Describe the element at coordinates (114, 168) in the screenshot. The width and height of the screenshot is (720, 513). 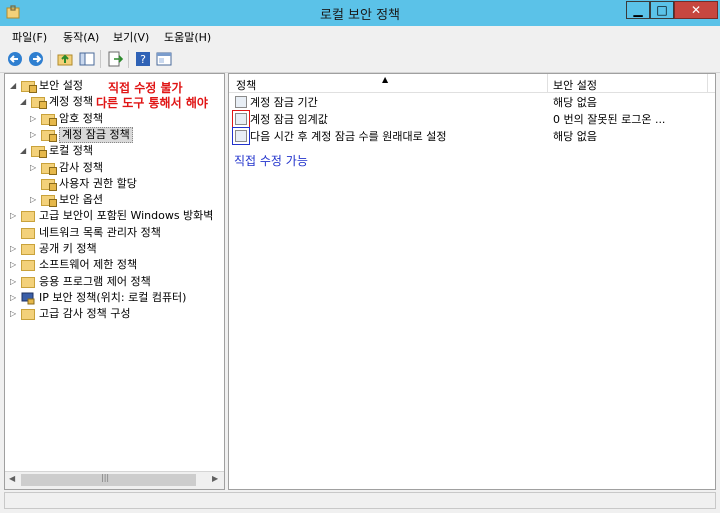
I see `tree-item: ▷ 감사 정책` at that location.